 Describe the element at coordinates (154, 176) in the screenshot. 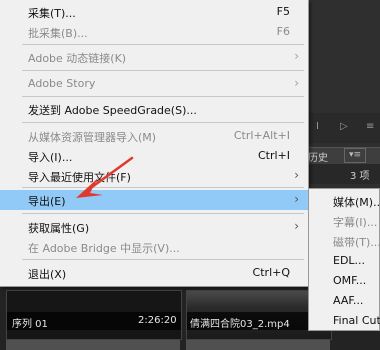

I see `menu-item-import-recent: 导入最近使用文件(F) ›` at that location.